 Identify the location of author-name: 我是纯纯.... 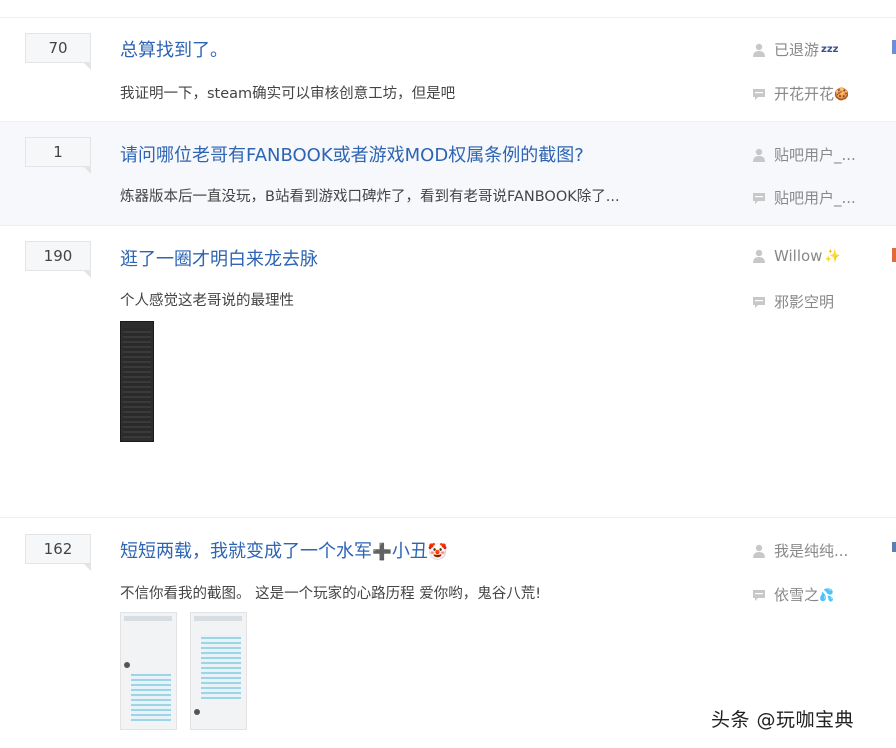
(811, 551).